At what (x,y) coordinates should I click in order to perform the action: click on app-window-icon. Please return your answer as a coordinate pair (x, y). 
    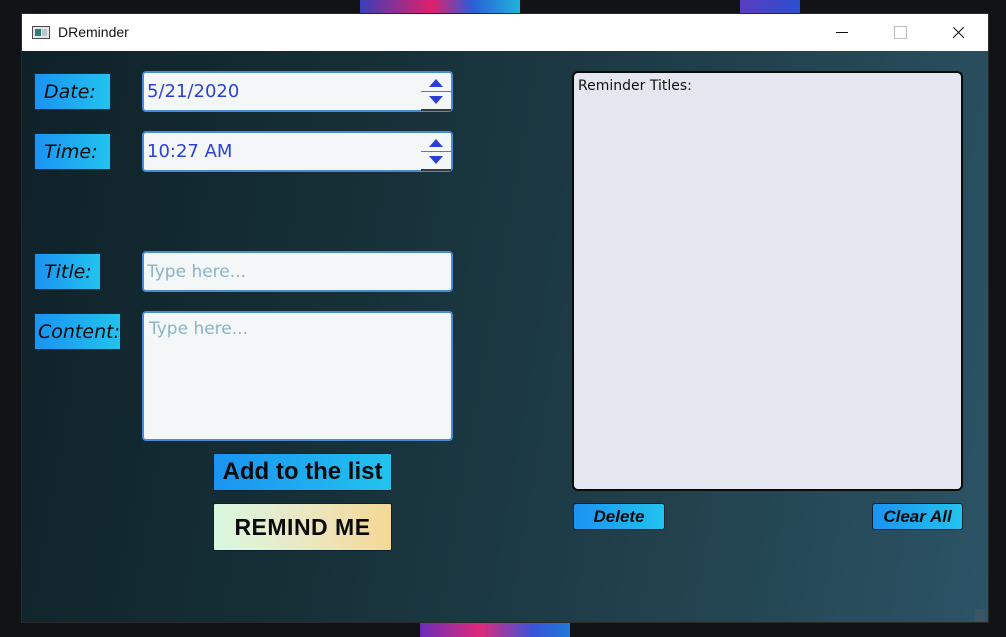
    Looking at the image, I should click on (41, 32).